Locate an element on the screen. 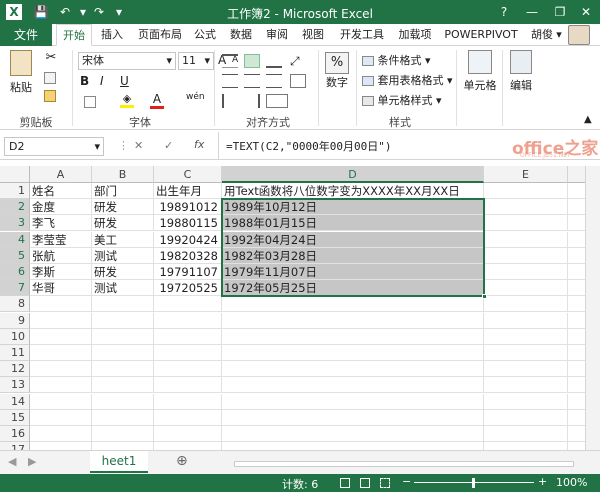 This screenshot has width=600, height=492. cell-d5: 1982年03月28日 is located at coordinates (353, 255).